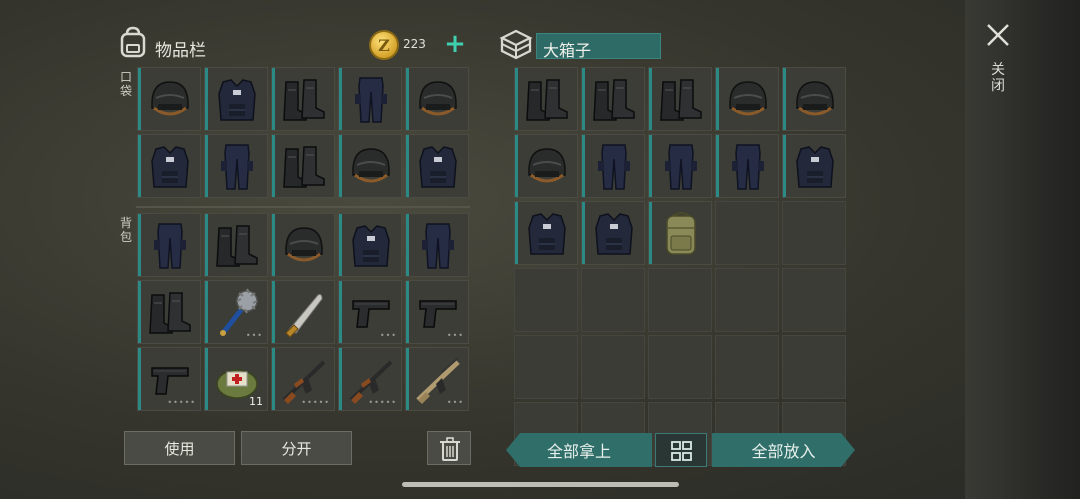 Image resolution: width=1080 pixels, height=499 pixels. I want to click on sort-button, so click(681, 450).